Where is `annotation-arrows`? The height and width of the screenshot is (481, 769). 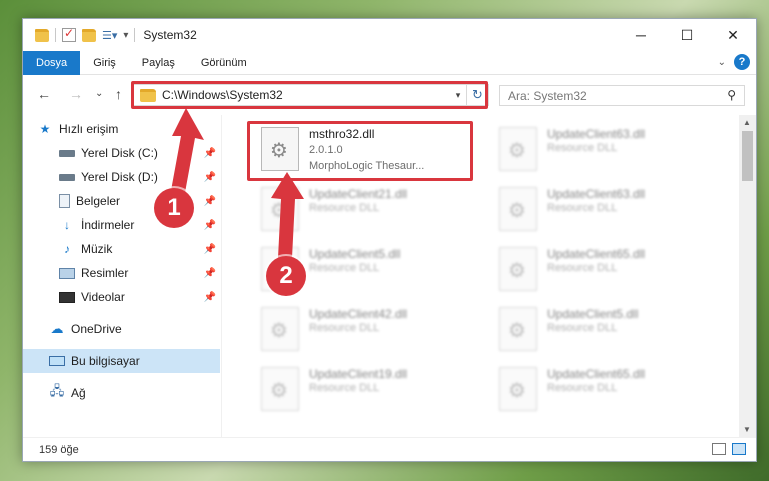
annotation-arrows is located at coordinates (237, 183).